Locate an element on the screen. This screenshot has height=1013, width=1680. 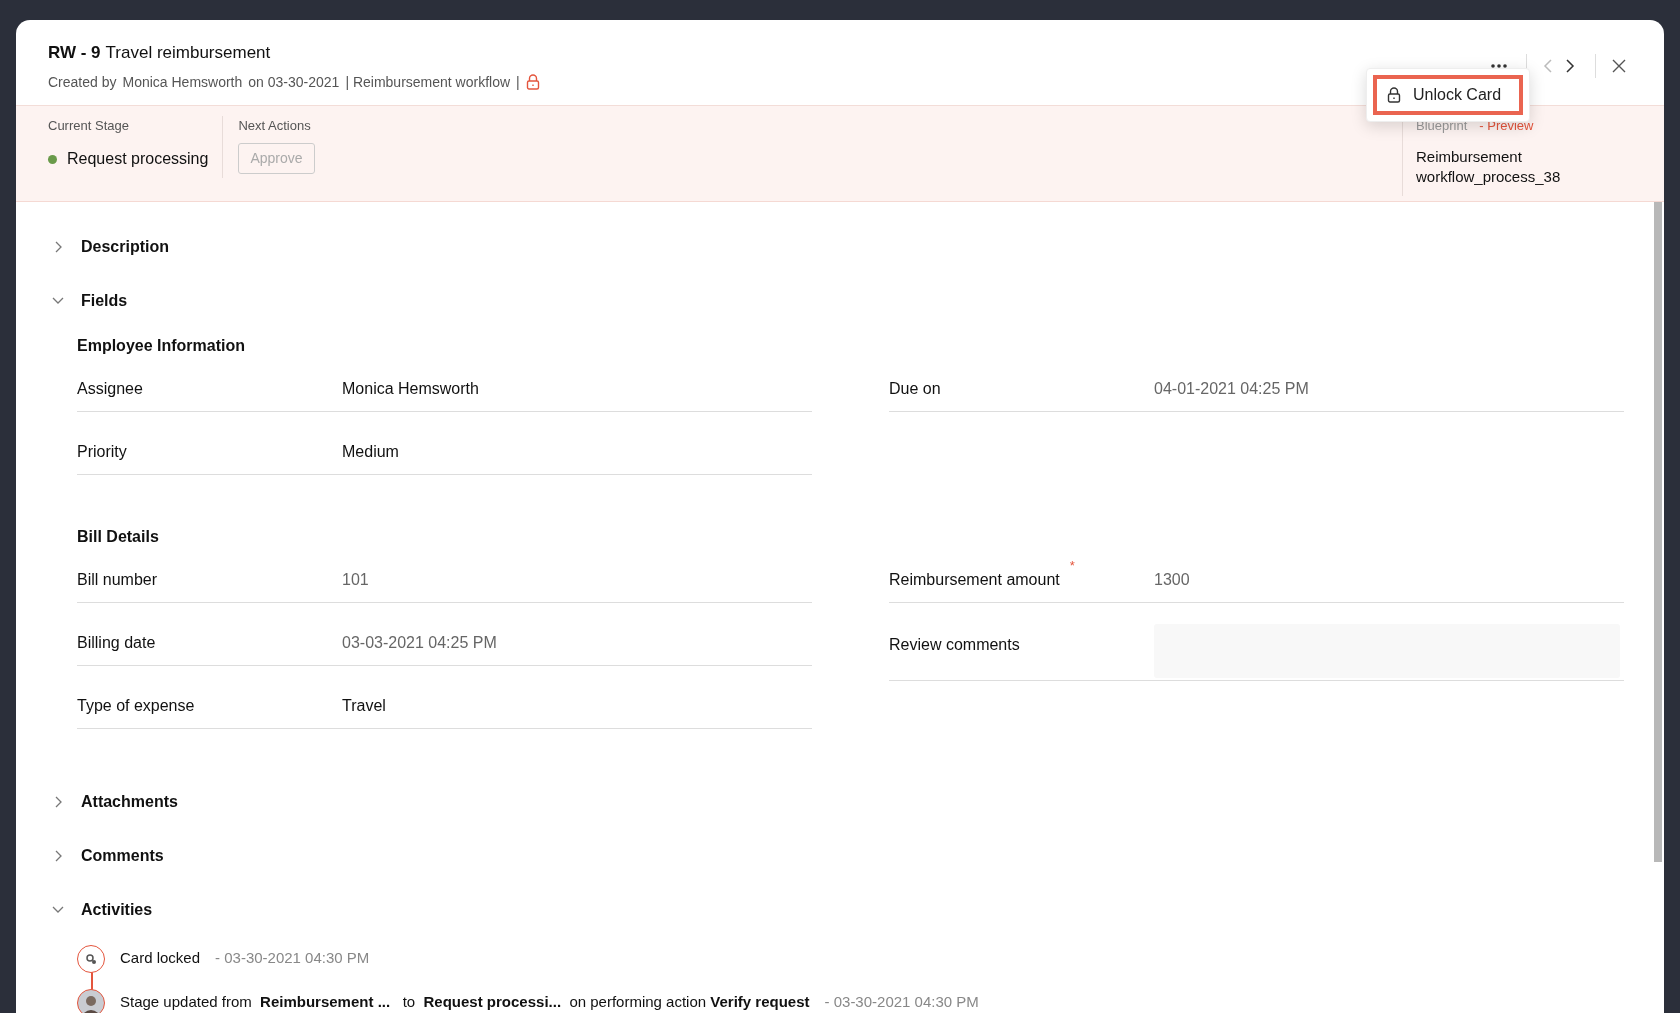
group-title: Employee Information is located at coordinates (162, 345).